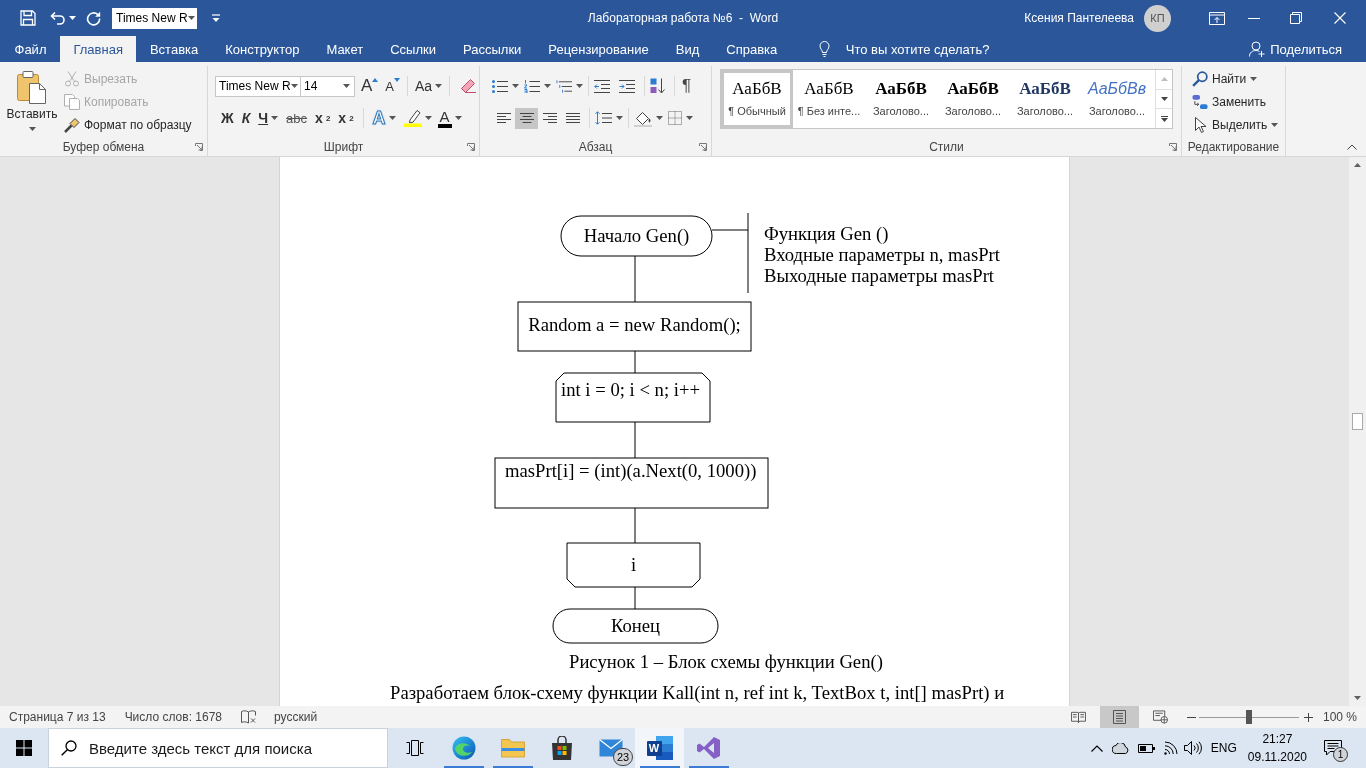 The image size is (1366, 768). I want to click on triangle-up-icon, so click(375, 80).